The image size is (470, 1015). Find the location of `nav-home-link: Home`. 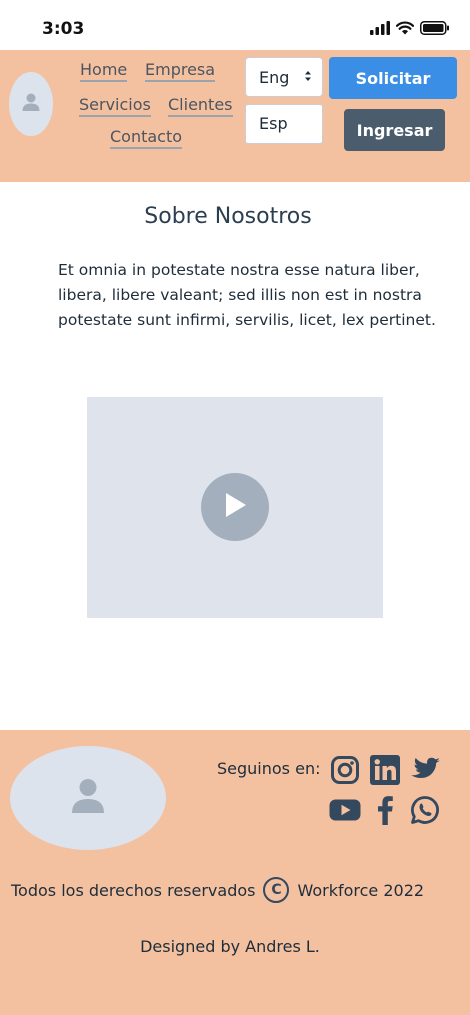

nav-home-link: Home is located at coordinates (104, 71).